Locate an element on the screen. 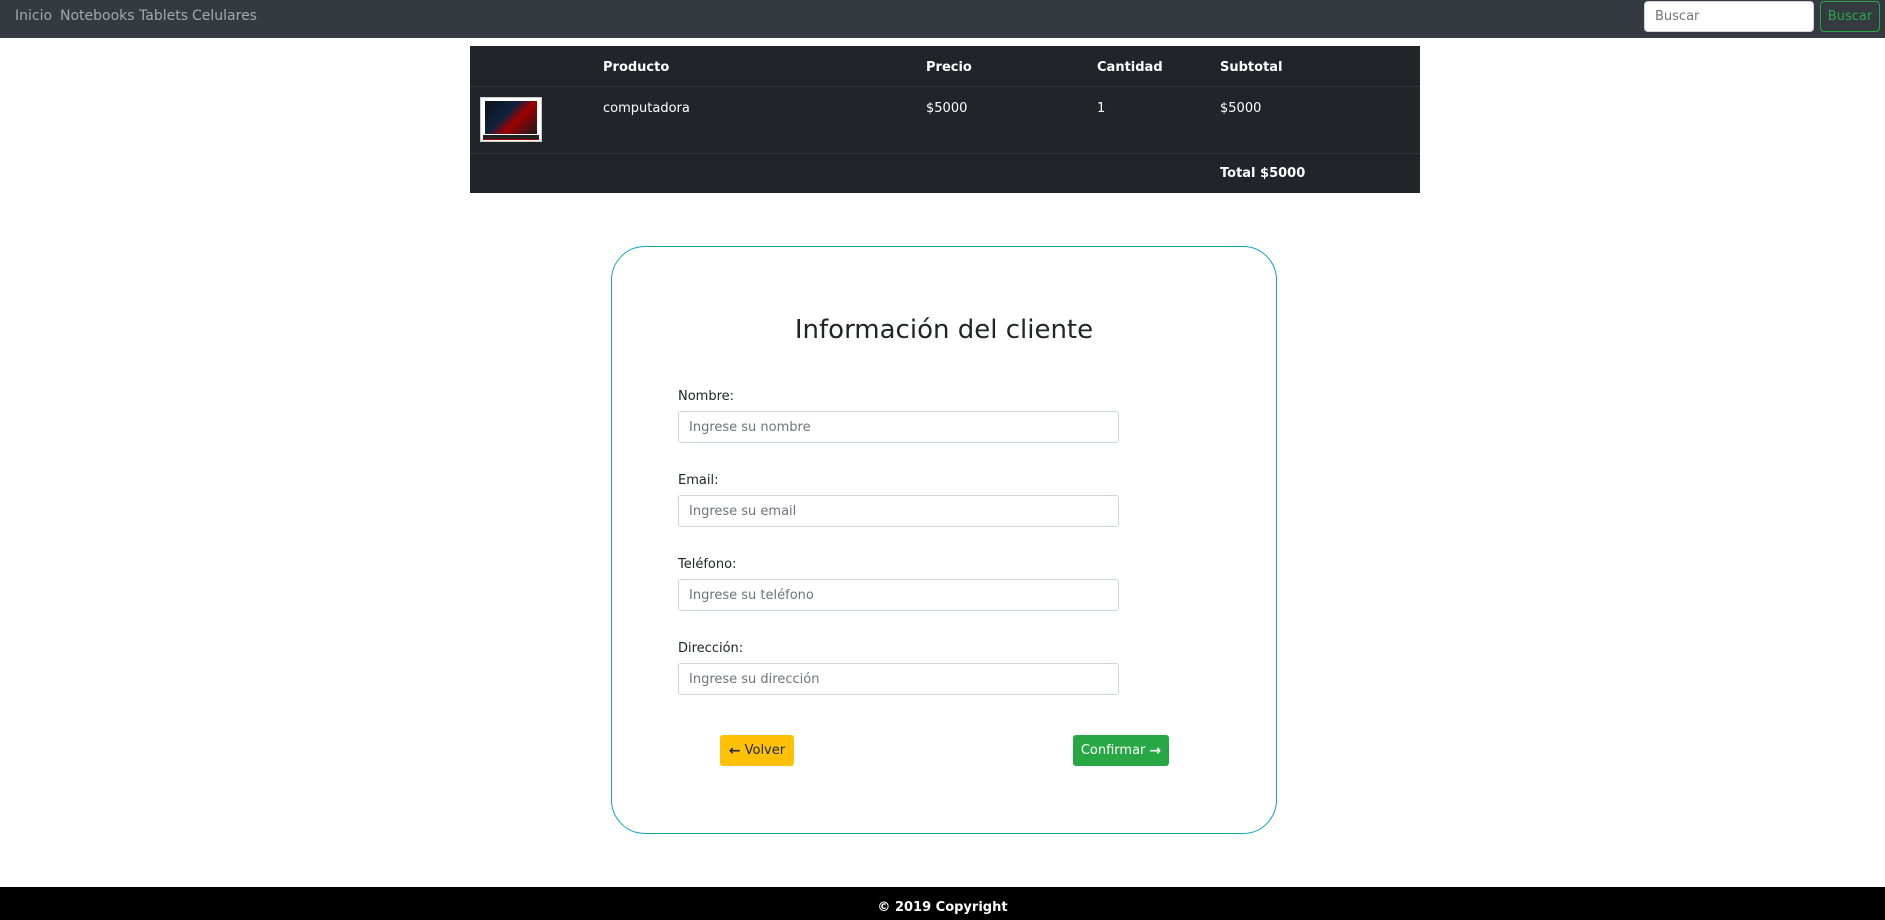  product-thumbnail is located at coordinates (511, 119).